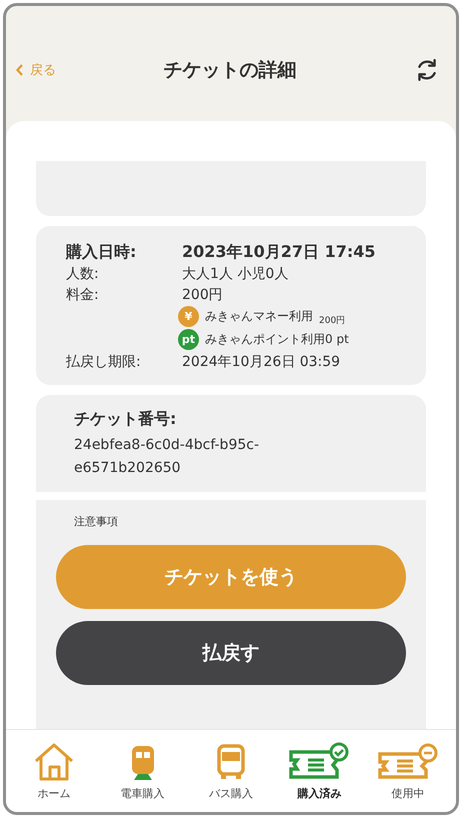 This screenshot has width=462, height=818. I want to click on detail-label: 料金:, so click(83, 295).